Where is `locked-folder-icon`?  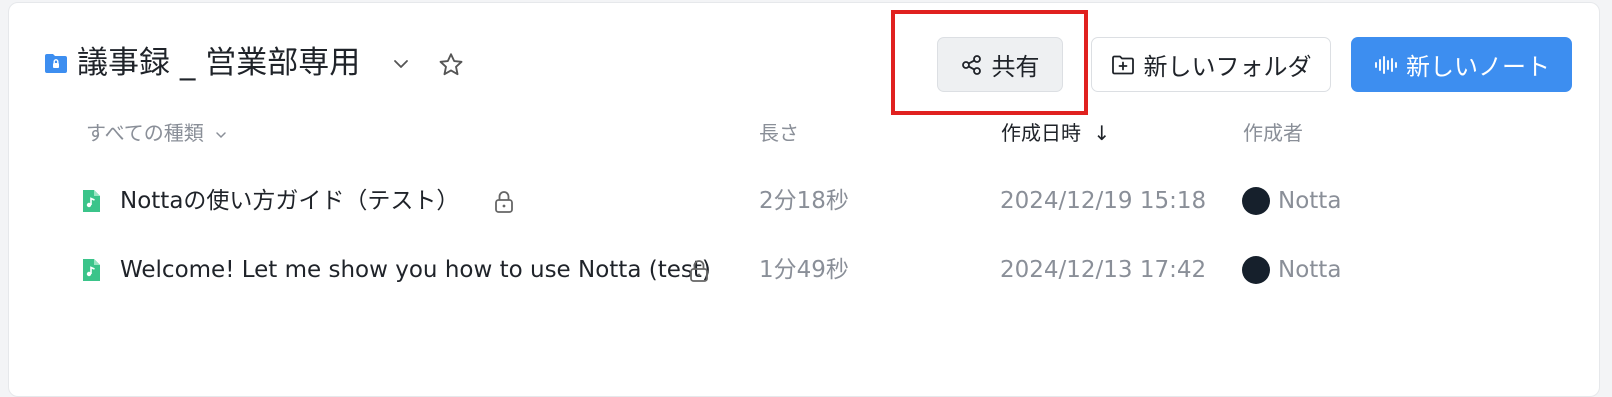 locked-folder-icon is located at coordinates (56, 63).